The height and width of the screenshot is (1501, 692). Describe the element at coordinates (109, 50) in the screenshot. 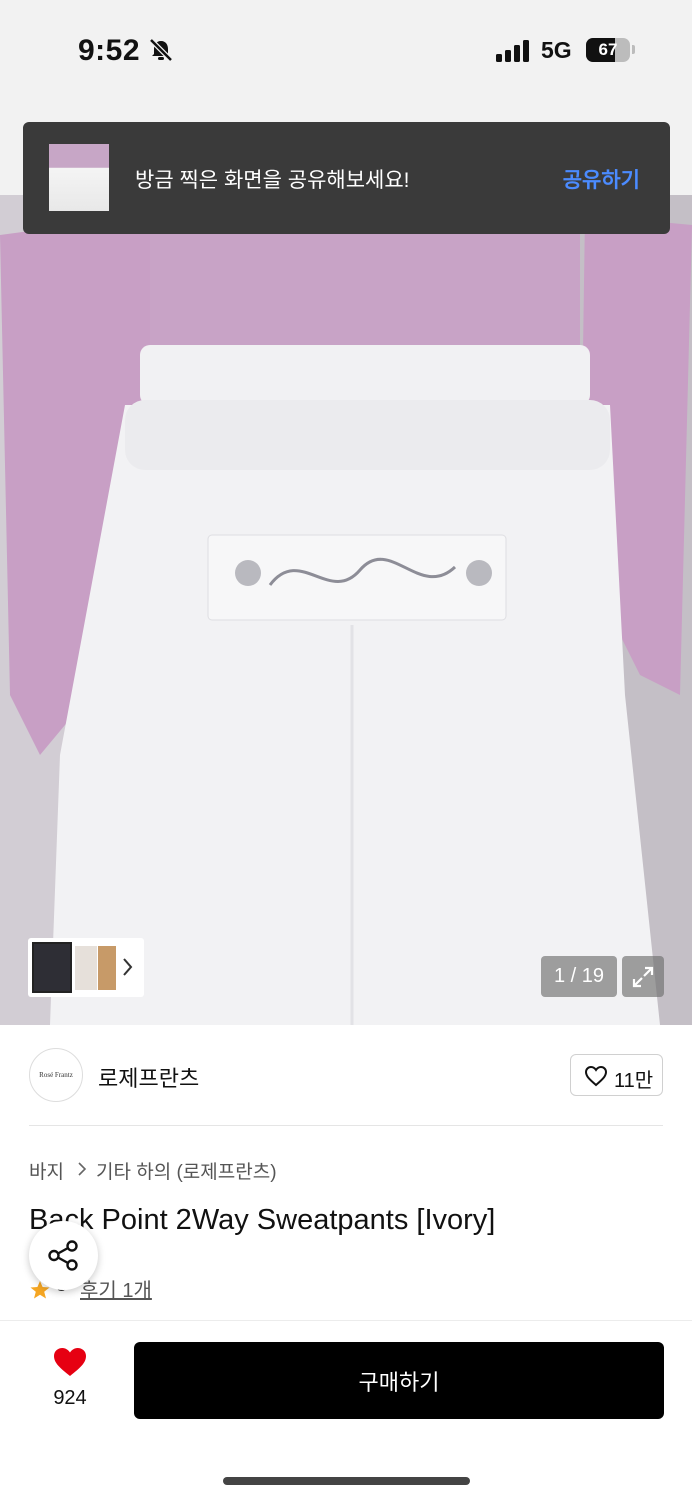

I see `status-time: 9:52` at that location.